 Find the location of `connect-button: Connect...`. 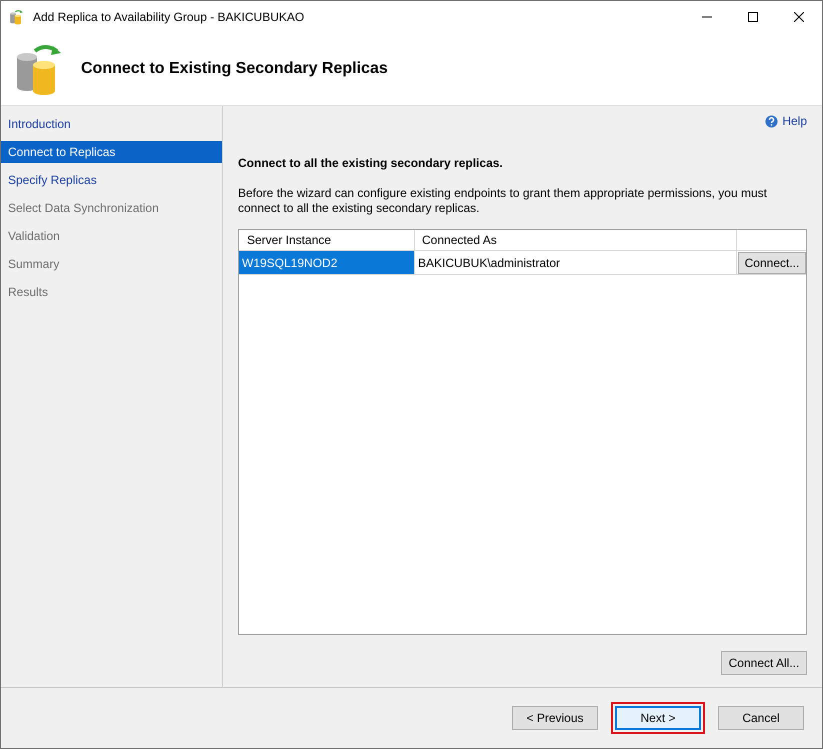

connect-button: Connect... is located at coordinates (772, 263).